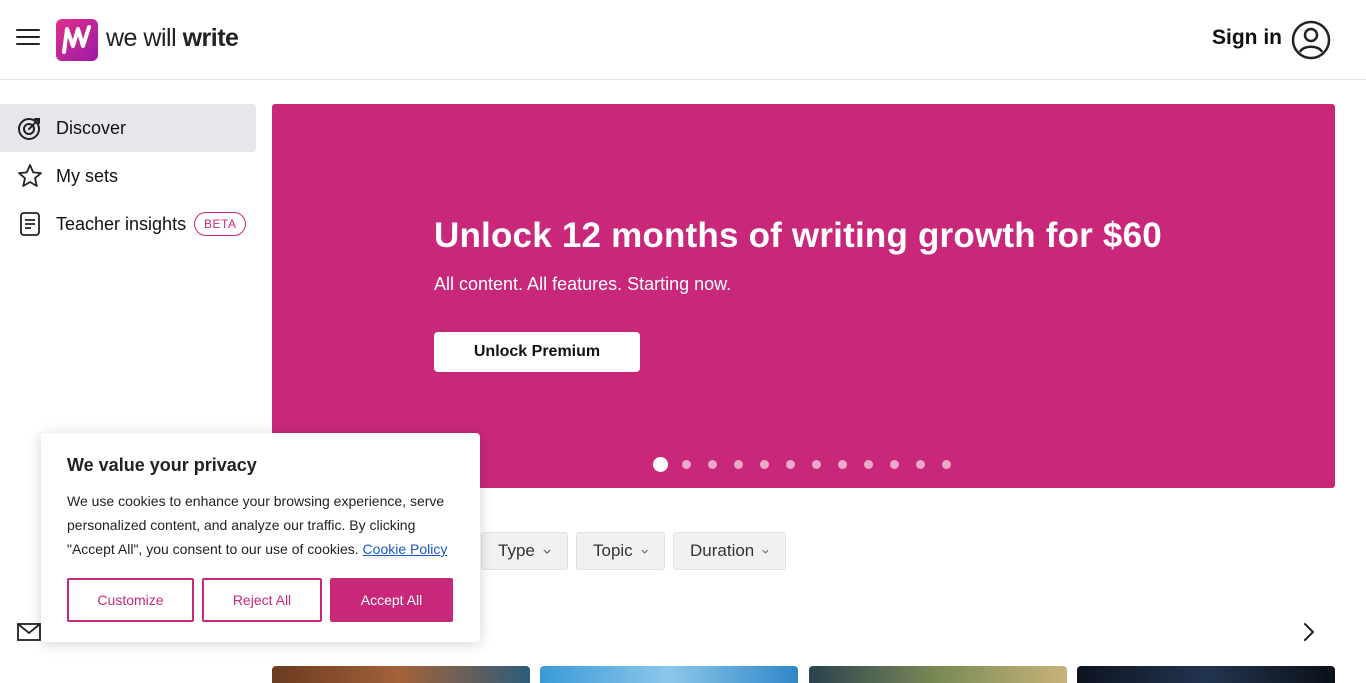 This screenshot has width=1366, height=683. I want to click on beta-badge: BETA, so click(220, 224).